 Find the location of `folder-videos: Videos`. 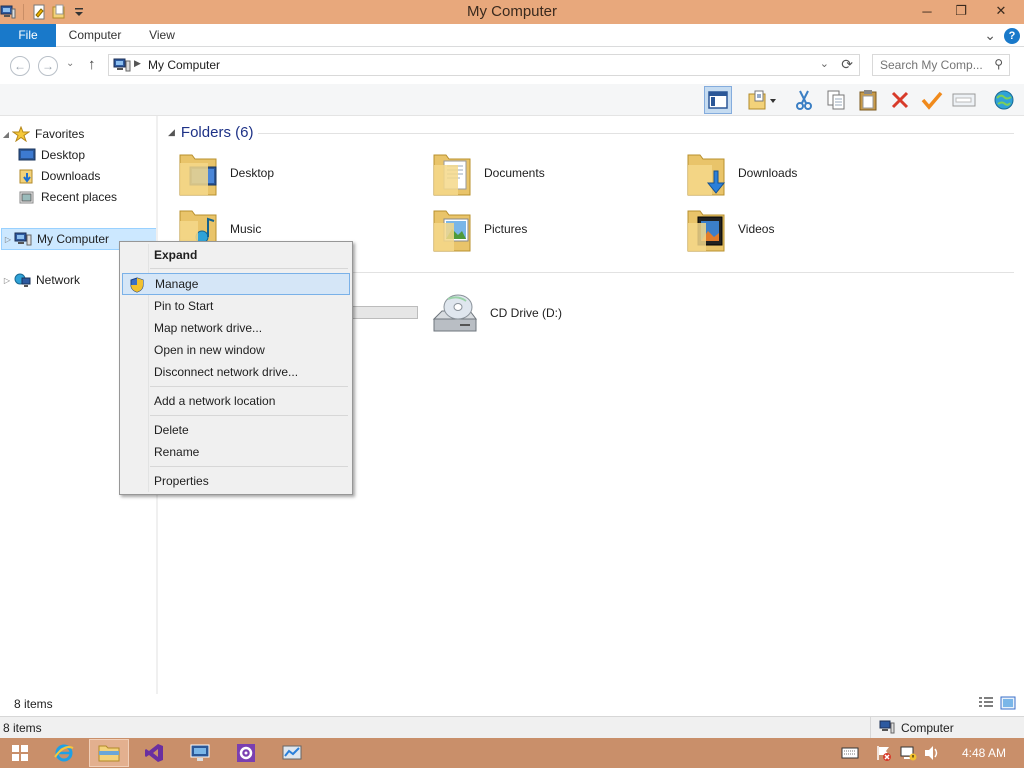

folder-videos: Videos is located at coordinates (806, 229).